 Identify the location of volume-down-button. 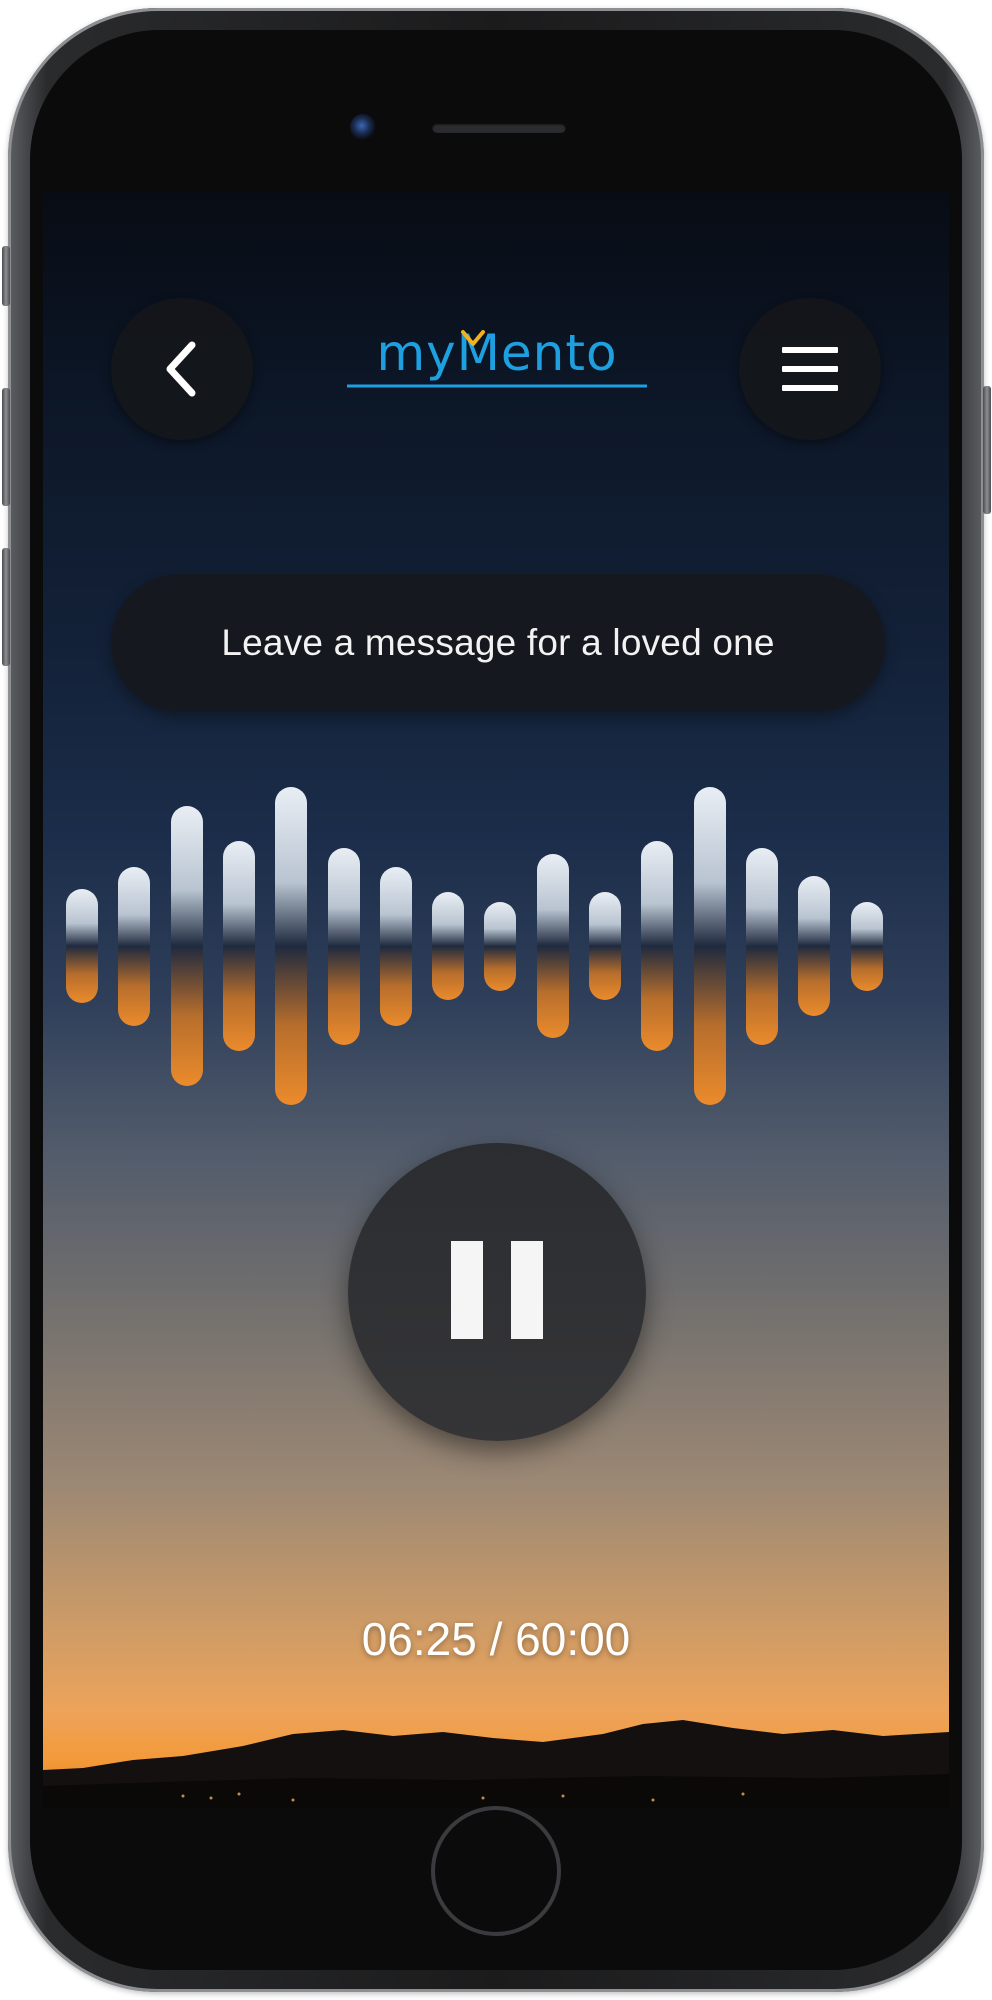
(6, 607).